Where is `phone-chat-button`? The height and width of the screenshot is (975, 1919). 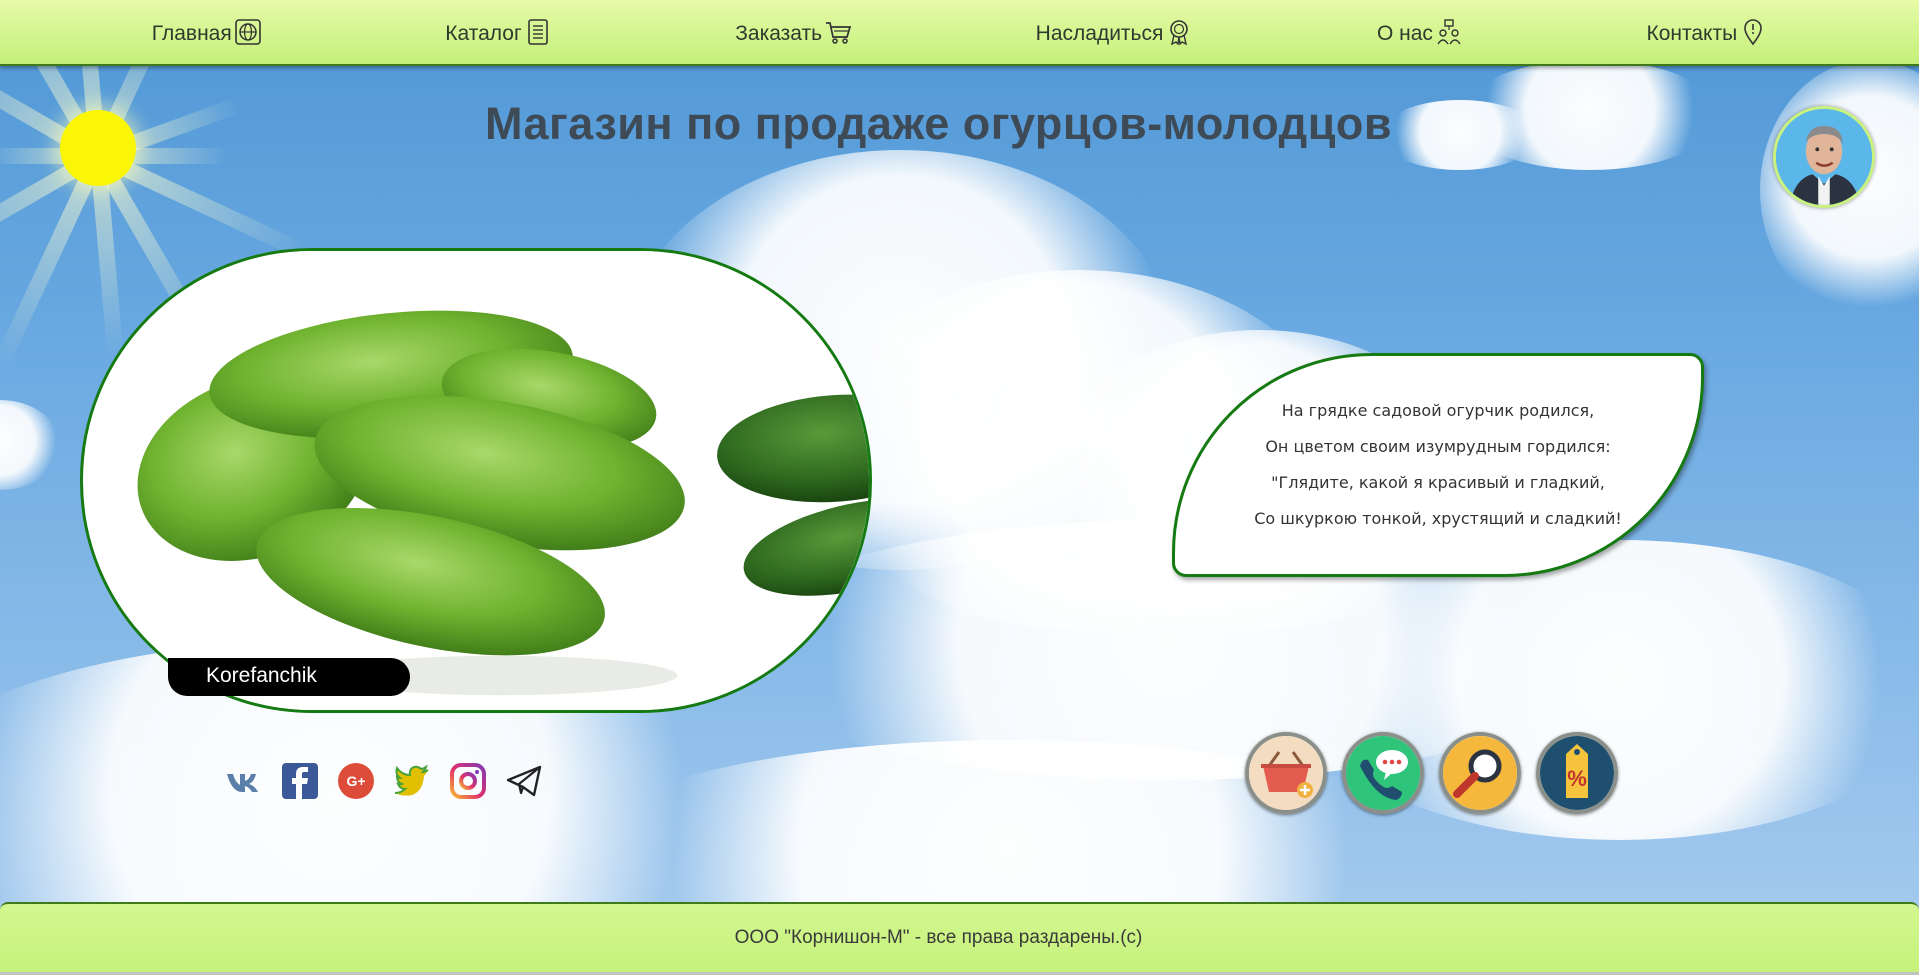 phone-chat-button is located at coordinates (1383, 773).